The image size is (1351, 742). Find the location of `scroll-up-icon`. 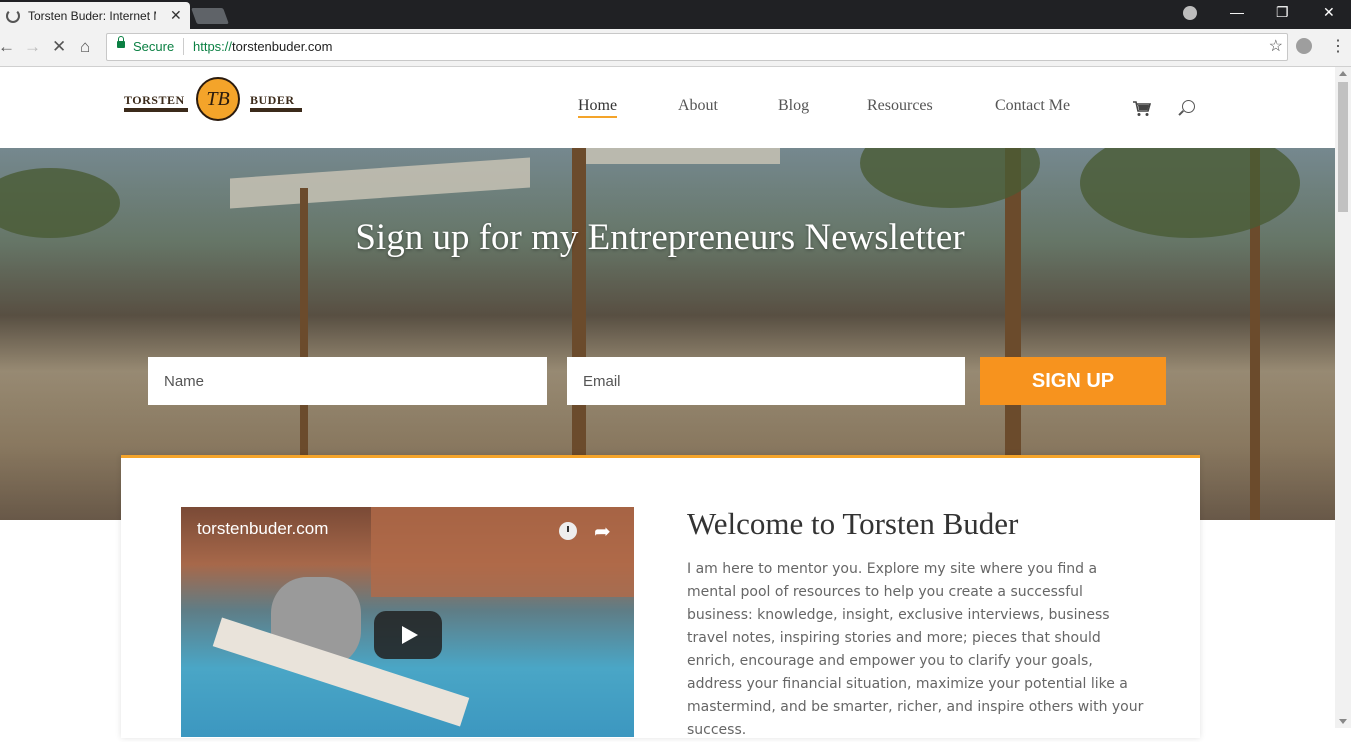

scroll-up-icon is located at coordinates (1343, 73).